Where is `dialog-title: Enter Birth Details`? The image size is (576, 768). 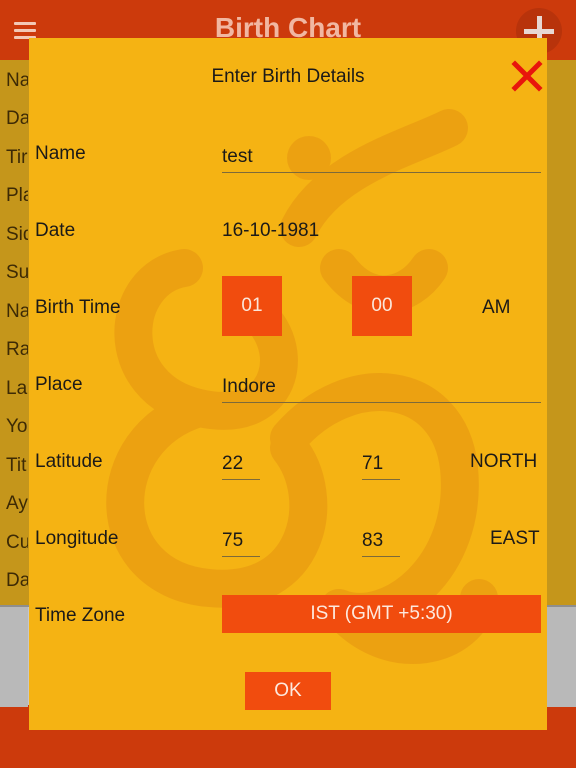 dialog-title: Enter Birth Details is located at coordinates (288, 76).